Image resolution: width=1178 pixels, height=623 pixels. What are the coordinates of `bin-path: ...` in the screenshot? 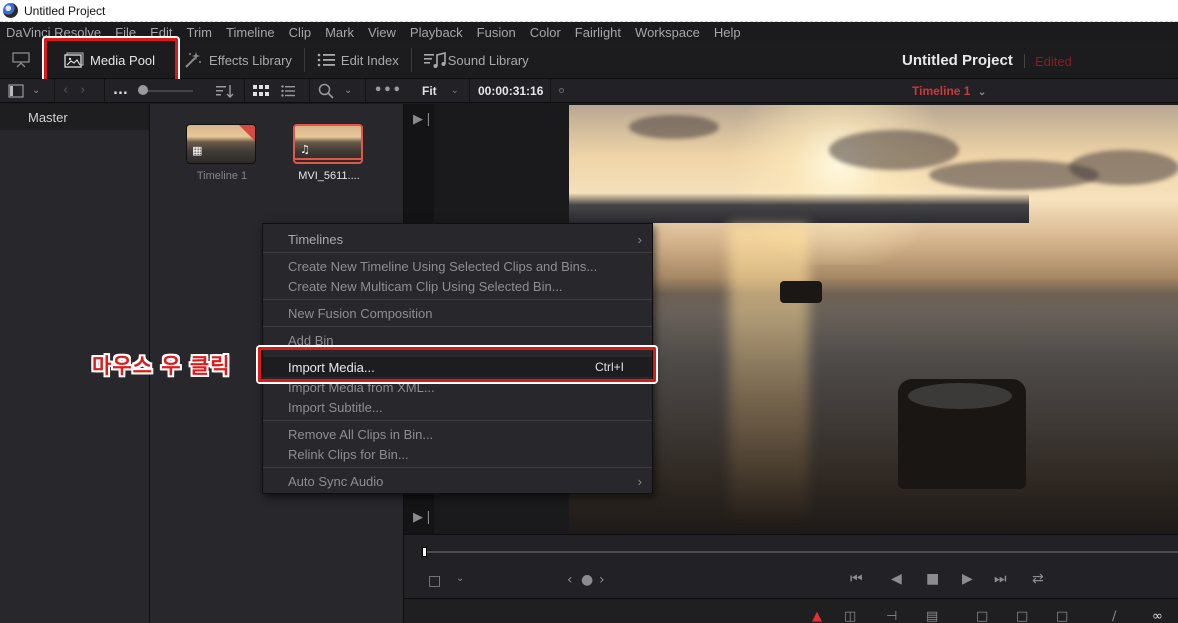 It's located at (156, 91).